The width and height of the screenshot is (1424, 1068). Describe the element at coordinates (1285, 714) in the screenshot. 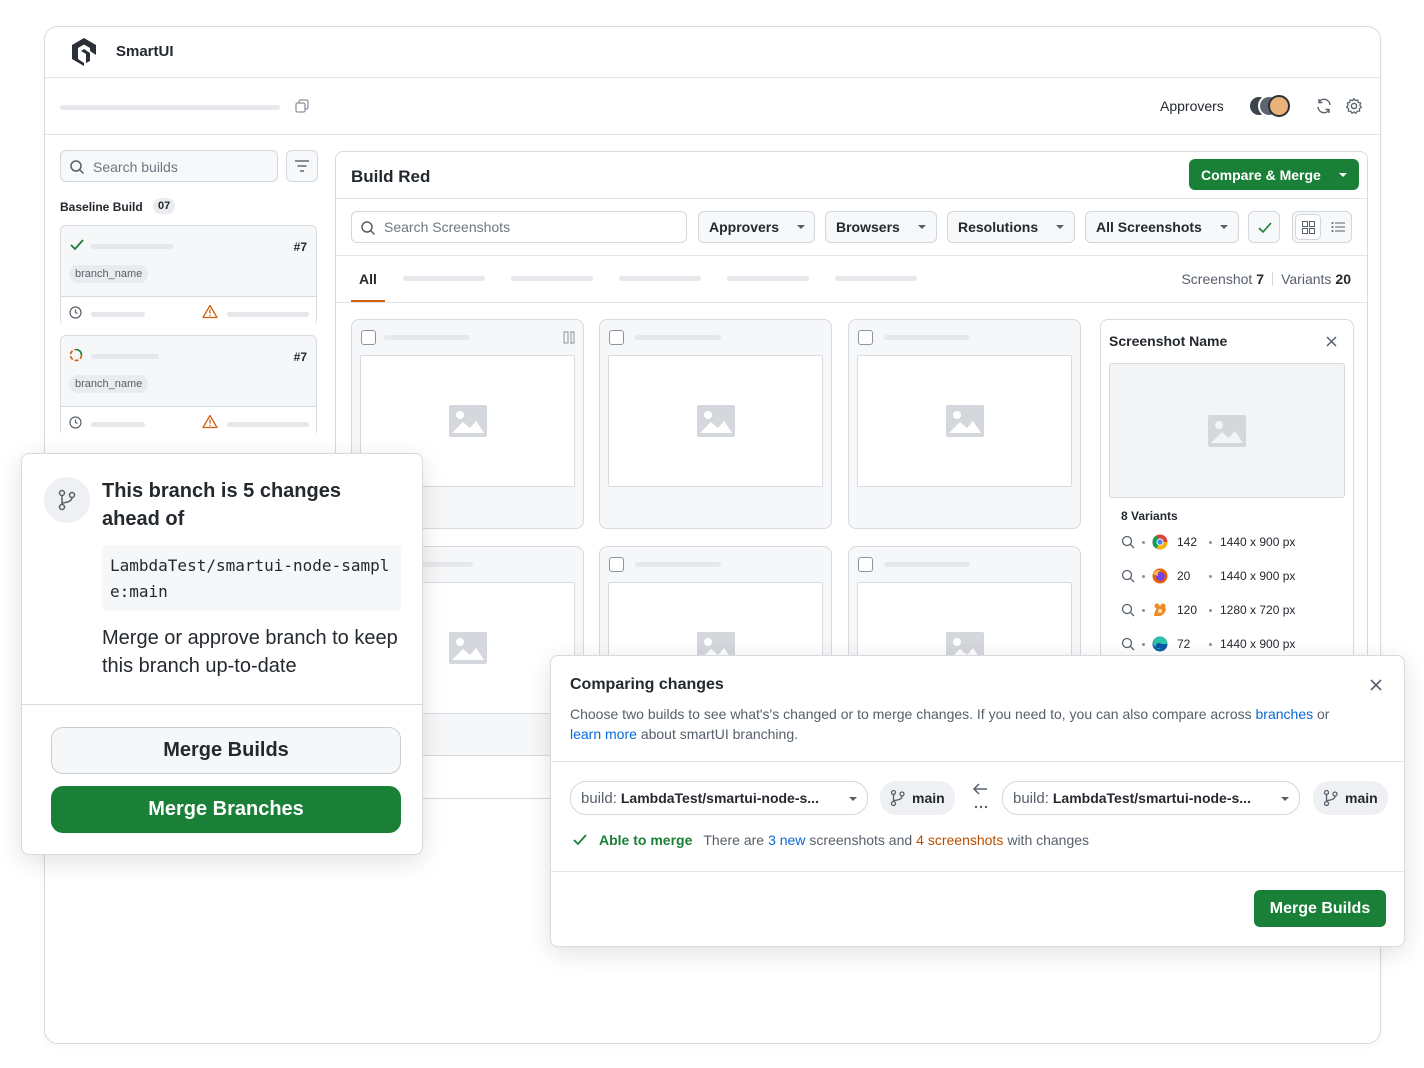

I see `branches-link: branches` at that location.